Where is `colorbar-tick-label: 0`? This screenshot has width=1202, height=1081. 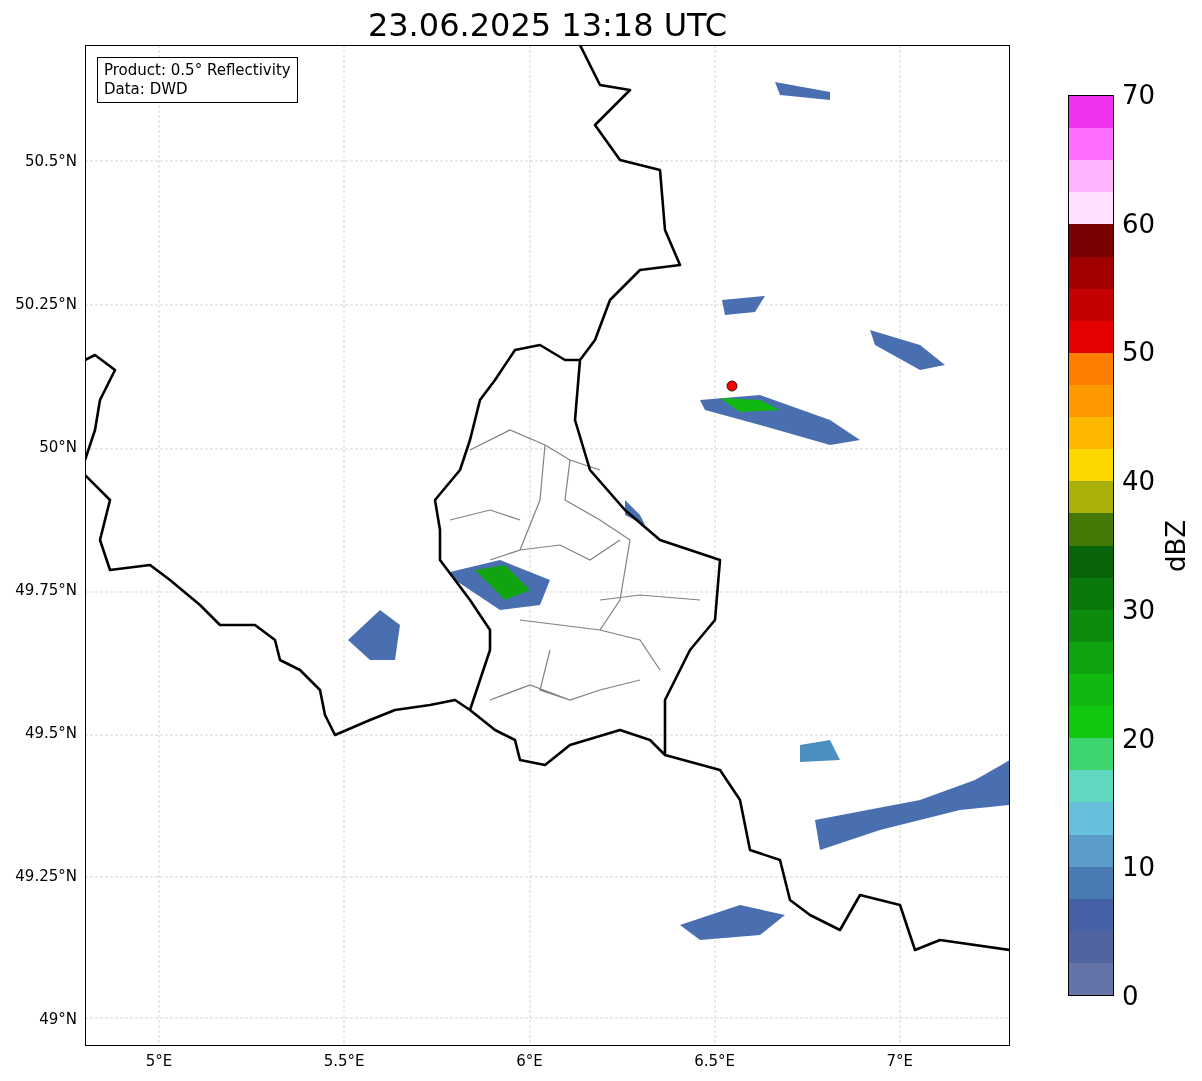 colorbar-tick-label: 0 is located at coordinates (1130, 996).